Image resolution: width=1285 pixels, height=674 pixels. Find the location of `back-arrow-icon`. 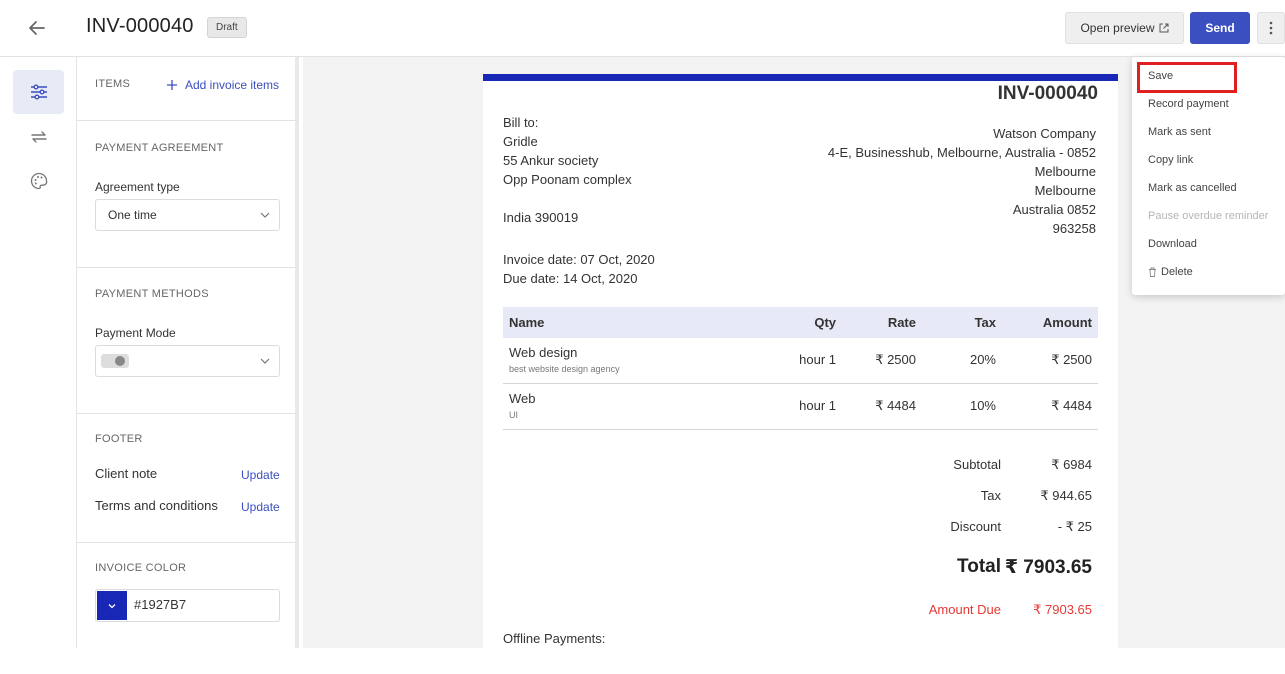

back-arrow-icon is located at coordinates (37, 28).